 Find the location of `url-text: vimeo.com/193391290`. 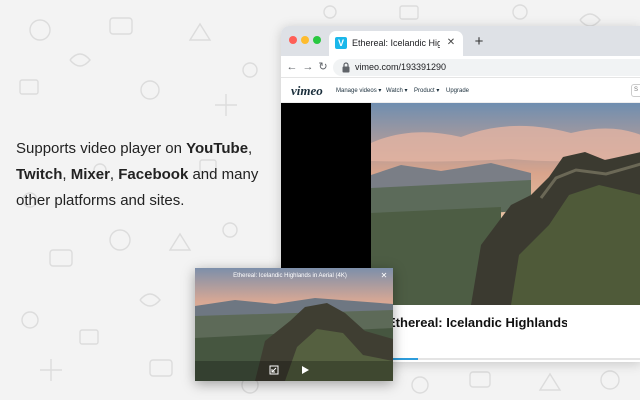

url-text: vimeo.com/193391290 is located at coordinates (401, 67).